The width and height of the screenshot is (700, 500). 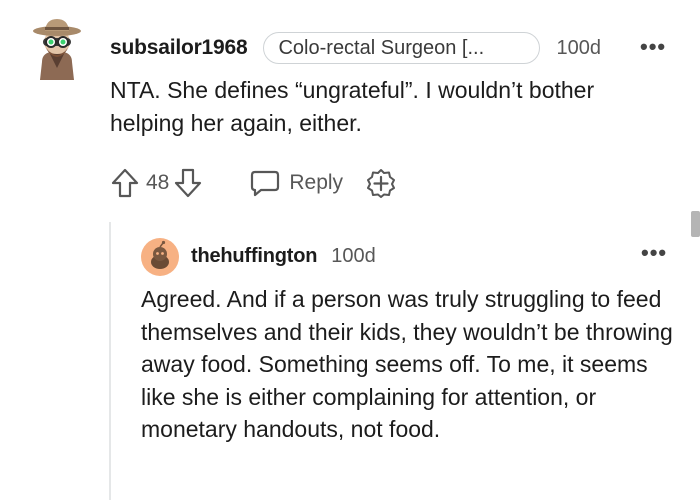 What do you see at coordinates (316, 182) in the screenshot?
I see `reply-label: Reply` at bounding box center [316, 182].